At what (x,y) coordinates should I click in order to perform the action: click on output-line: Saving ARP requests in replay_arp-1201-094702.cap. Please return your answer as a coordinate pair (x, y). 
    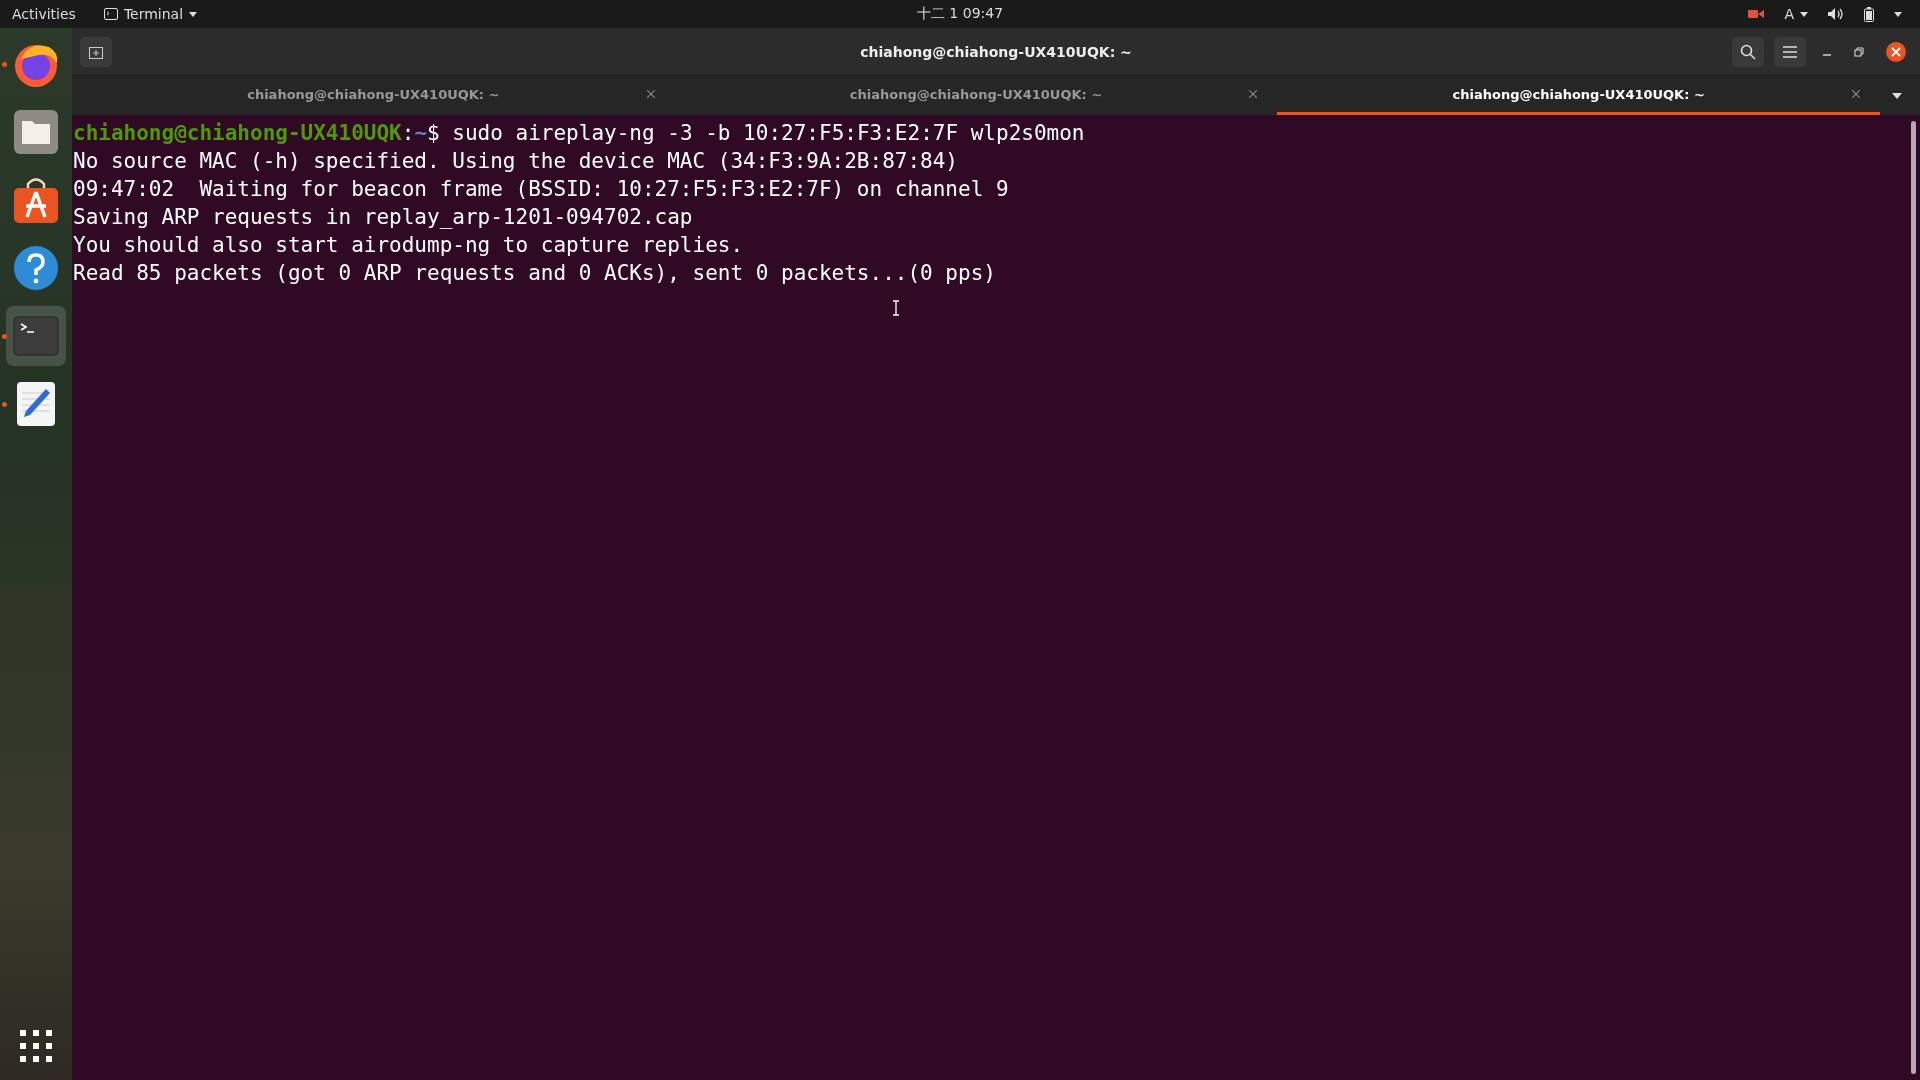
    Looking at the image, I should click on (383, 217).